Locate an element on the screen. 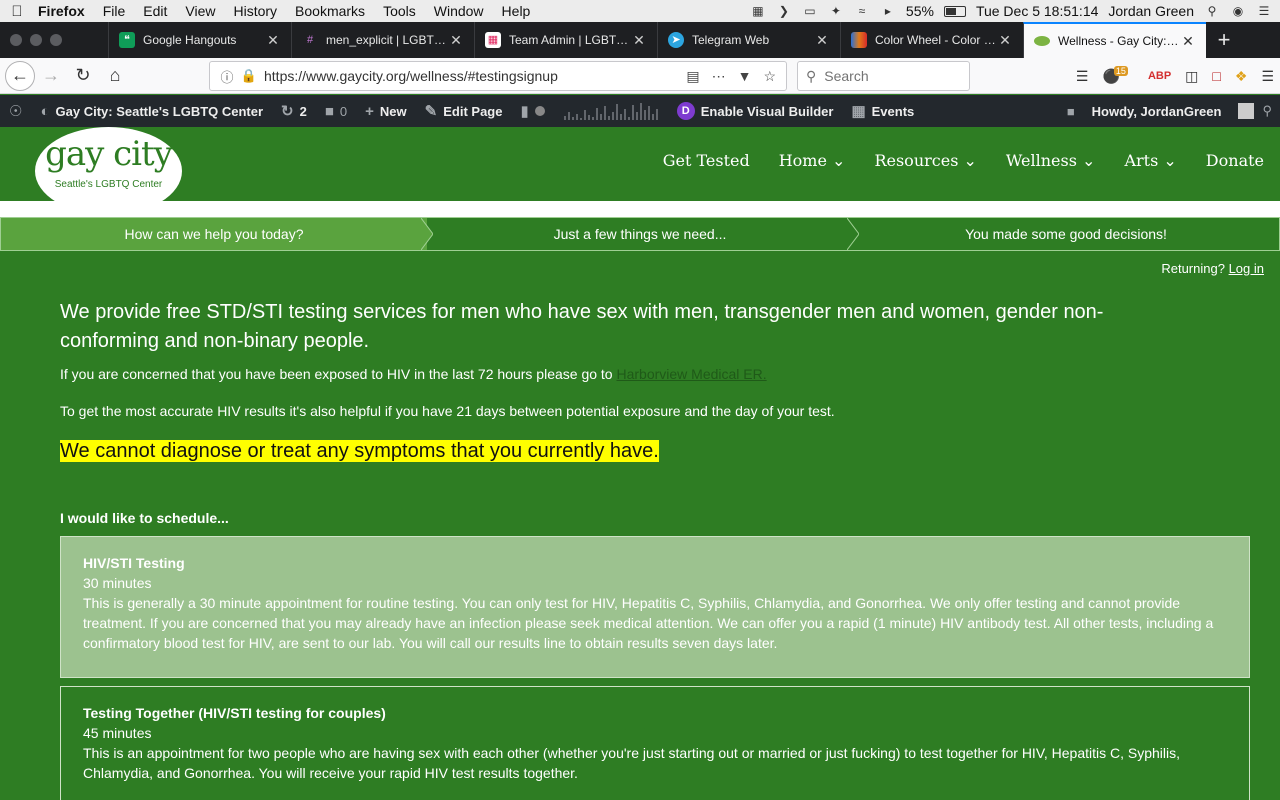 This screenshot has height=800, width=1280. tray-app-icon-2: ❯ is located at coordinates (784, 11).